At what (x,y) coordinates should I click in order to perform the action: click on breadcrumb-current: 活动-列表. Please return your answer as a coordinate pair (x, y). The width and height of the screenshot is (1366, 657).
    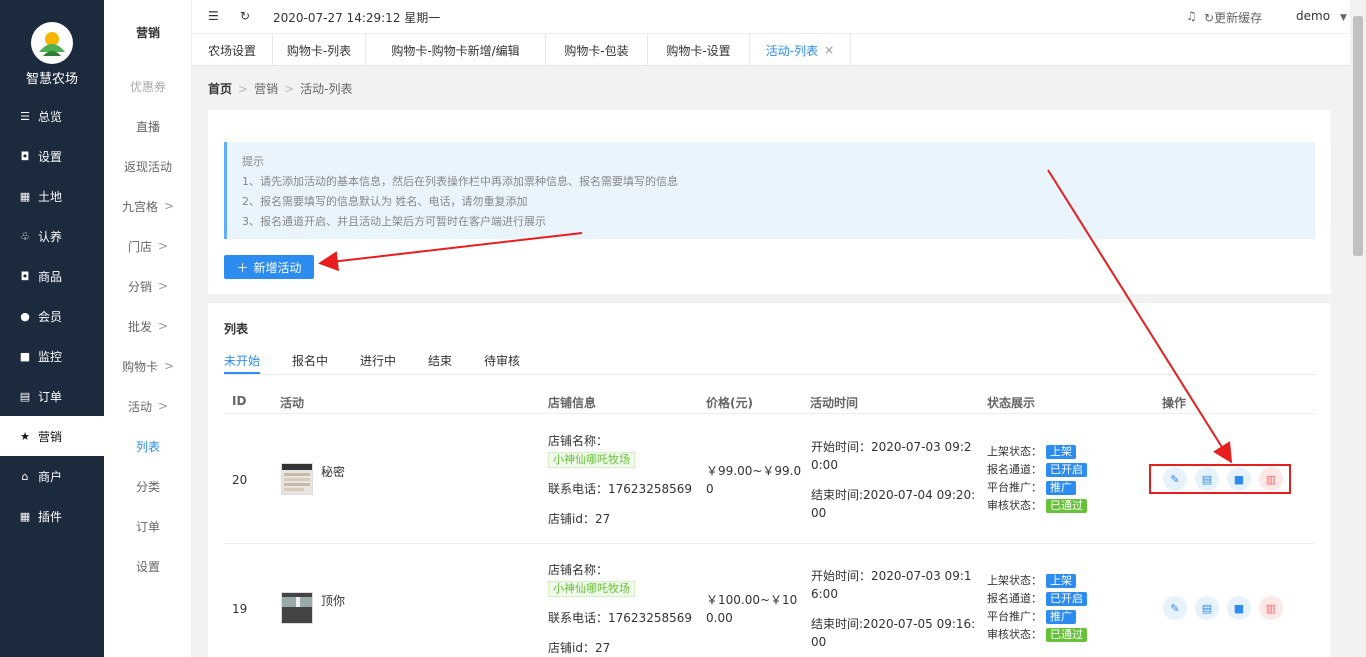
    Looking at the image, I should click on (326, 89).